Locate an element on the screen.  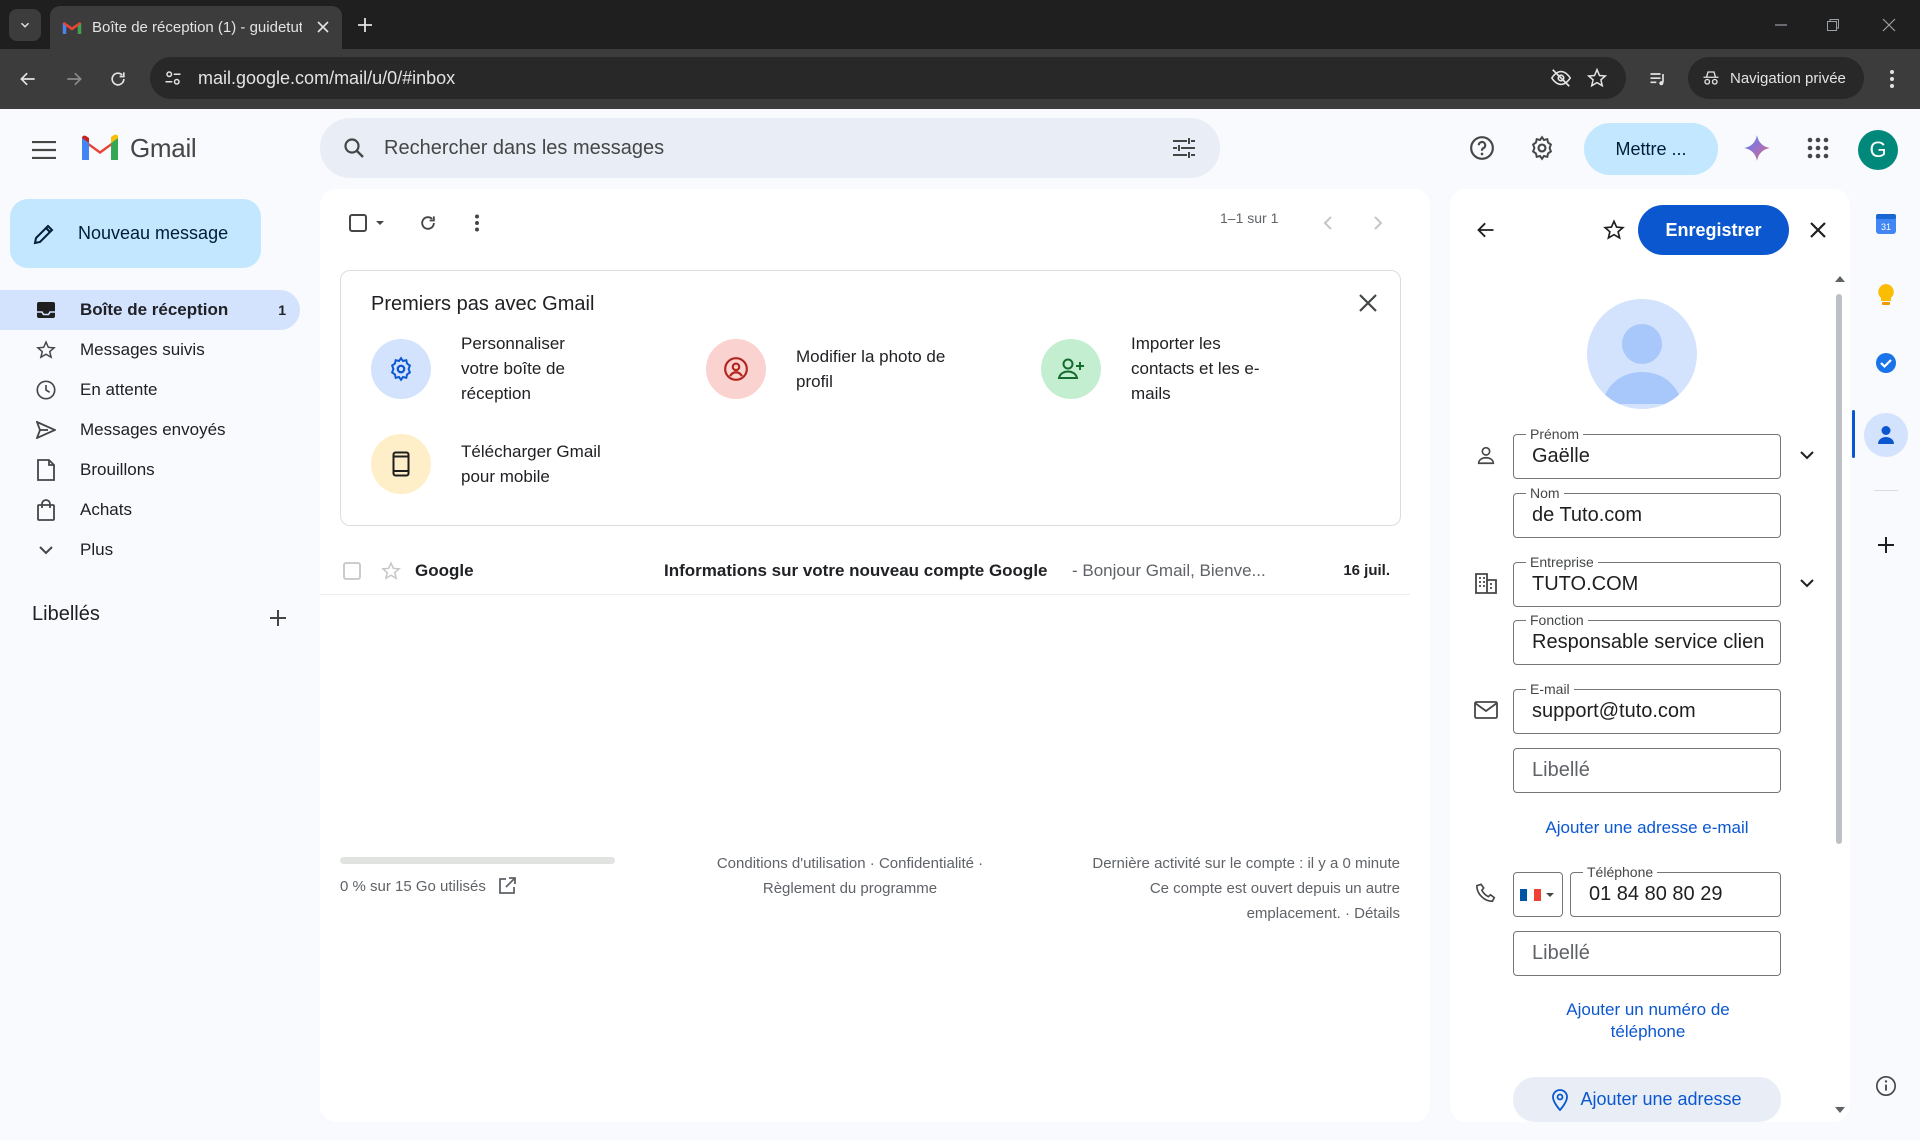
email-label-input: Libellé is located at coordinates (1561, 770).